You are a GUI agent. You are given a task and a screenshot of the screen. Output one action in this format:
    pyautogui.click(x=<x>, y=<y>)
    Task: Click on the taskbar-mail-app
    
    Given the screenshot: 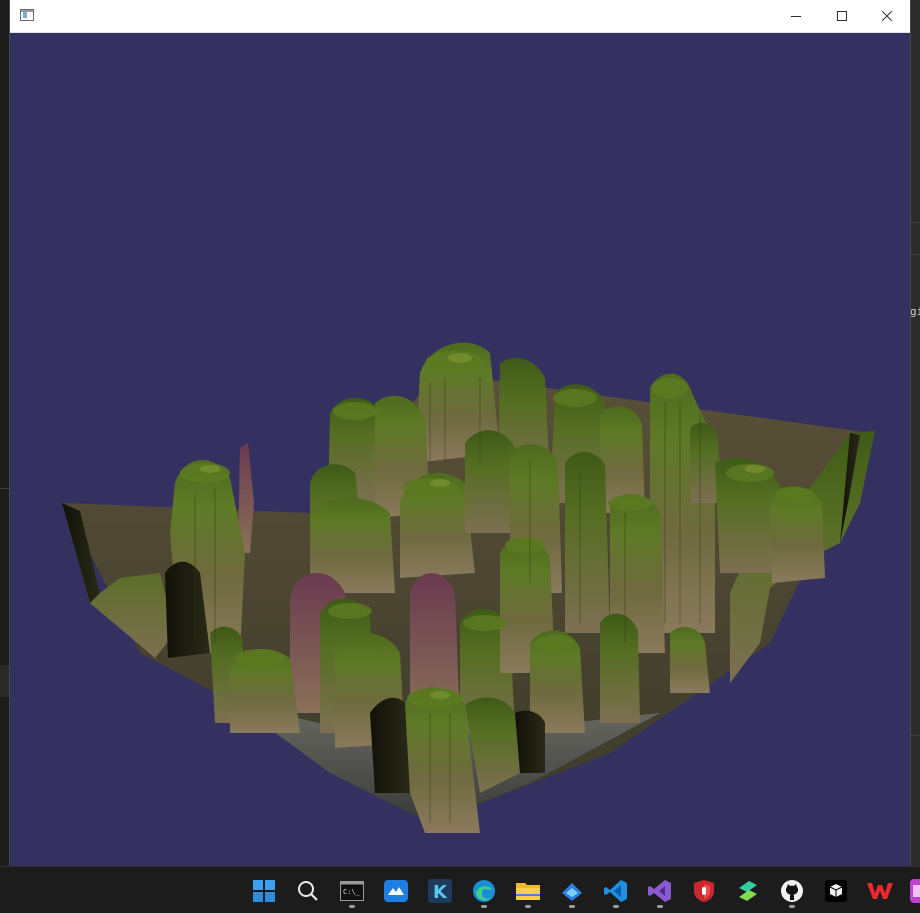 What is the action you would take?
    pyautogui.click(x=396, y=891)
    